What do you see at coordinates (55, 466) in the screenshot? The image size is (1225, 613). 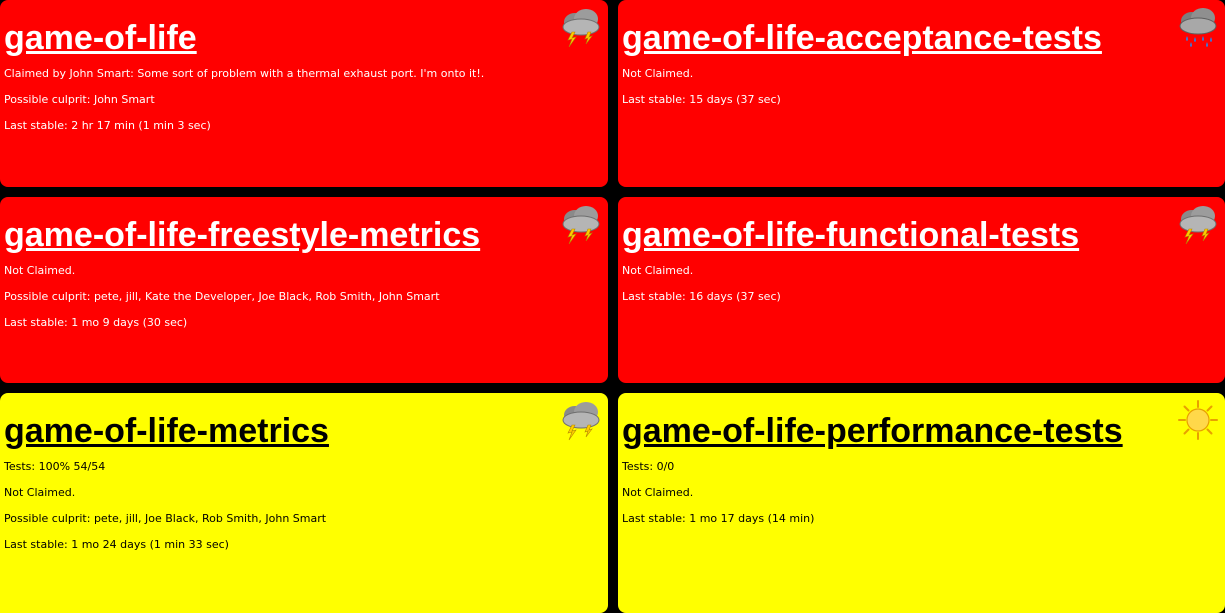 I see `test-results: Tests: 100% 54/54` at bounding box center [55, 466].